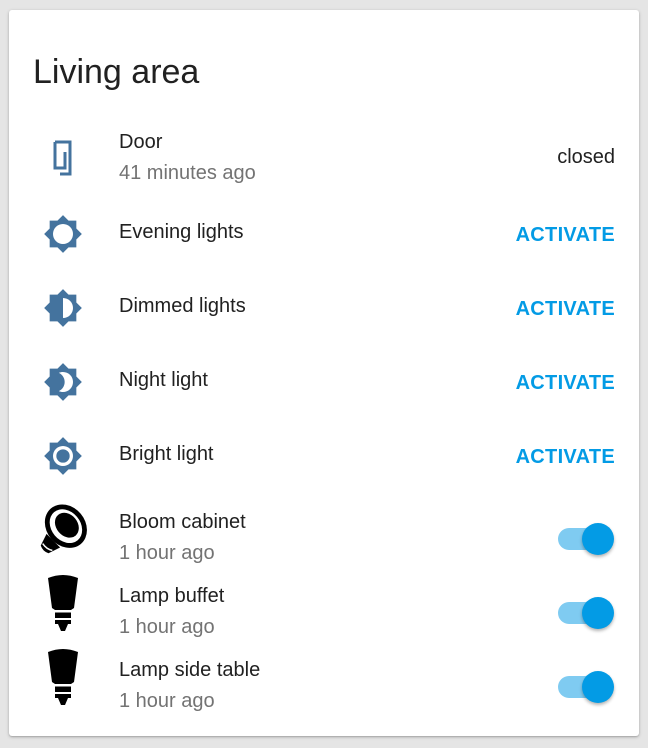 This screenshot has width=648, height=748. What do you see at coordinates (181, 232) in the screenshot?
I see `entity-name: Evening lights` at bounding box center [181, 232].